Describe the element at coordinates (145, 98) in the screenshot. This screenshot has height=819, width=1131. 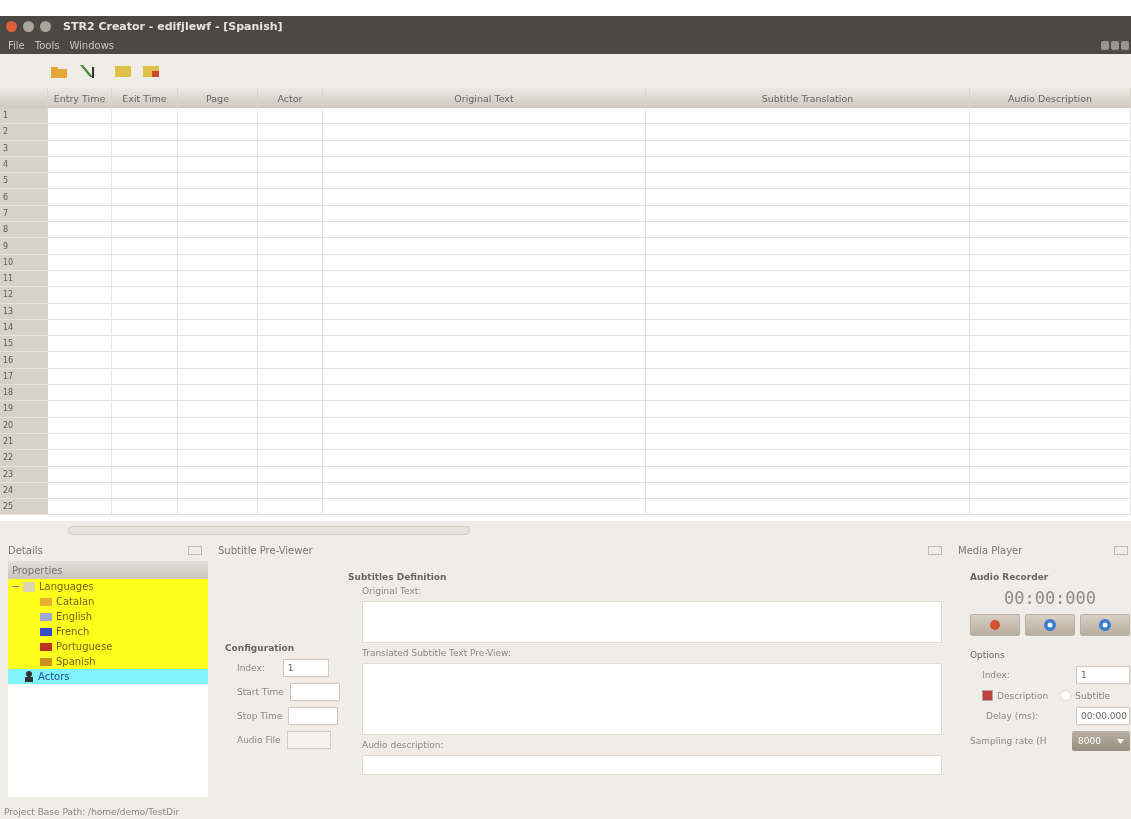
I see `column-header: Exit Time` at that location.